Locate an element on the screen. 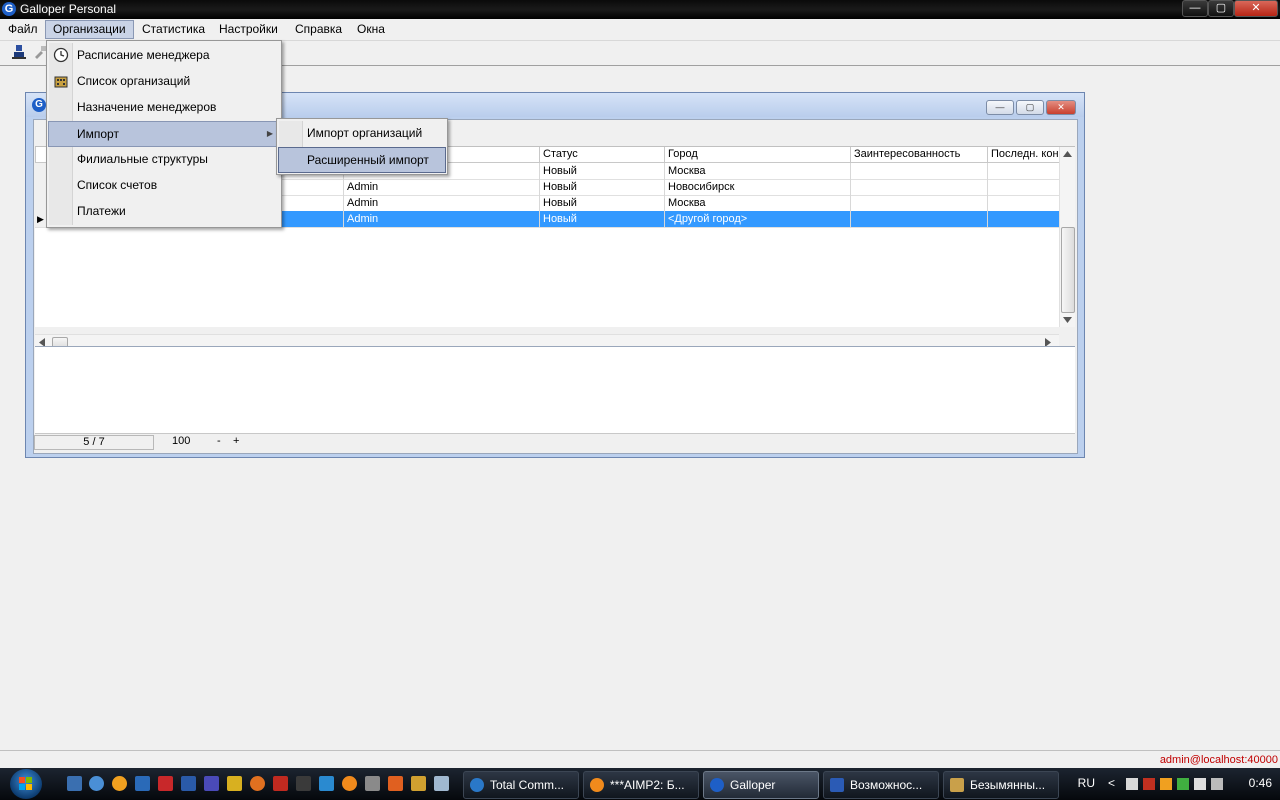  opera-icon is located at coordinates (165, 783).